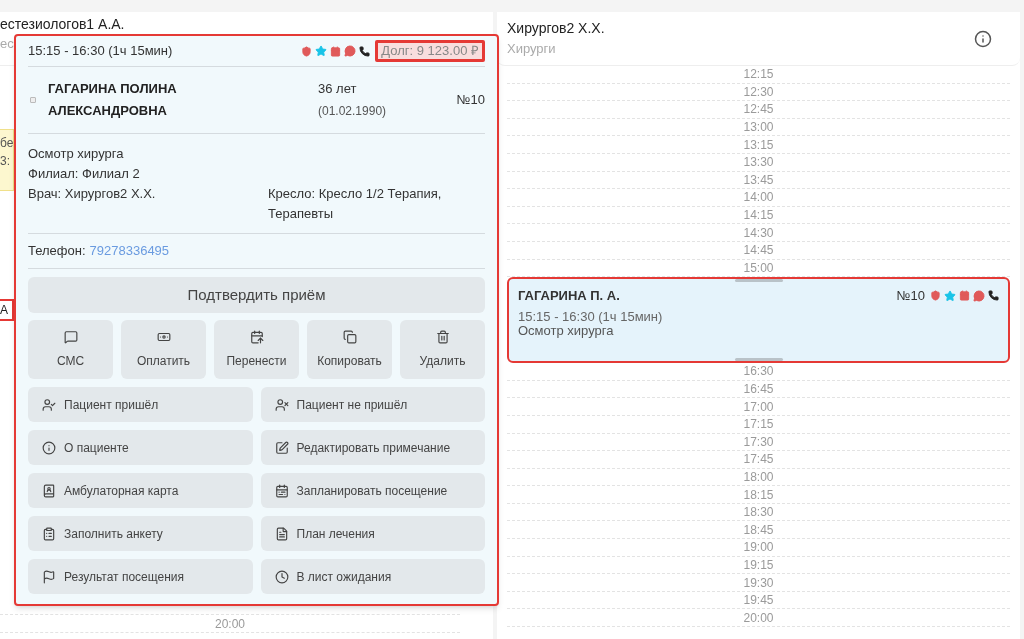 The width and height of the screenshot is (1024, 639). Describe the element at coordinates (372, 490) in the screenshot. I see `action-button: Запланировать посещение` at that location.